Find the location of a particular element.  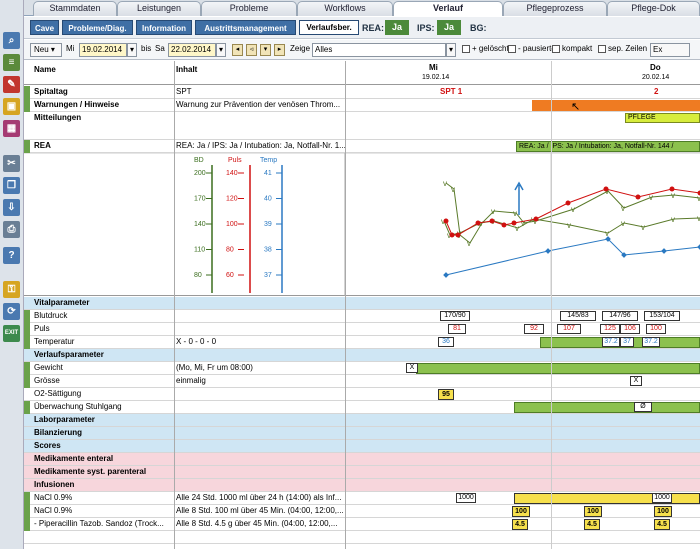

tab-workflows: Workflows is located at coordinates (345, 8).